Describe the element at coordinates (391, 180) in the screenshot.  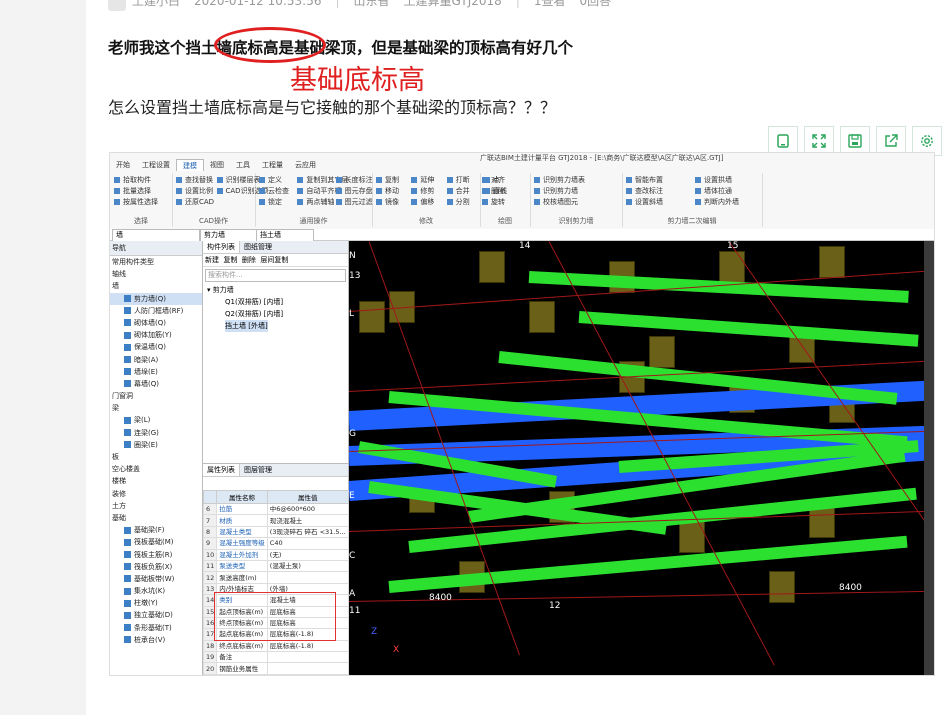
I see `ribbon-command: 复制` at that location.